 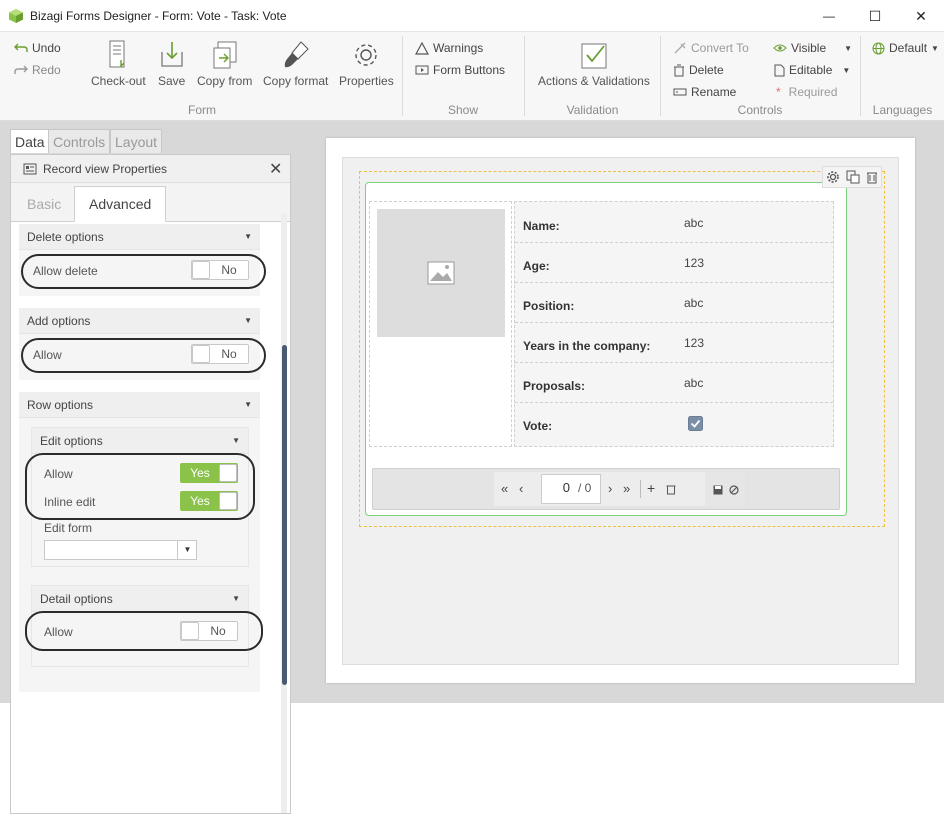 I want to click on editable-dropdown: Editable ▼, so click(x=811, y=70).